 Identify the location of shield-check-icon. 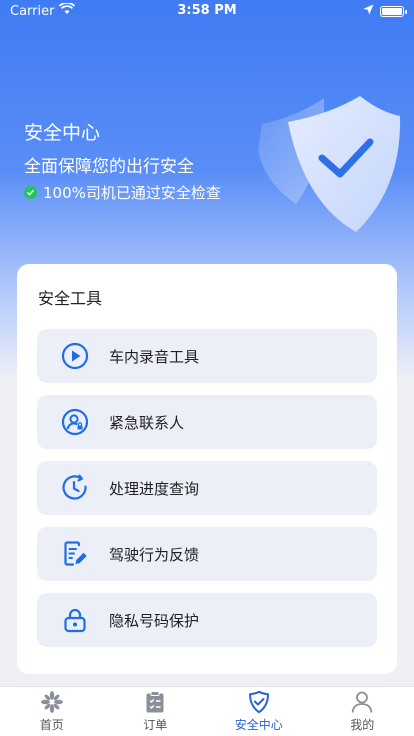
(259, 702).